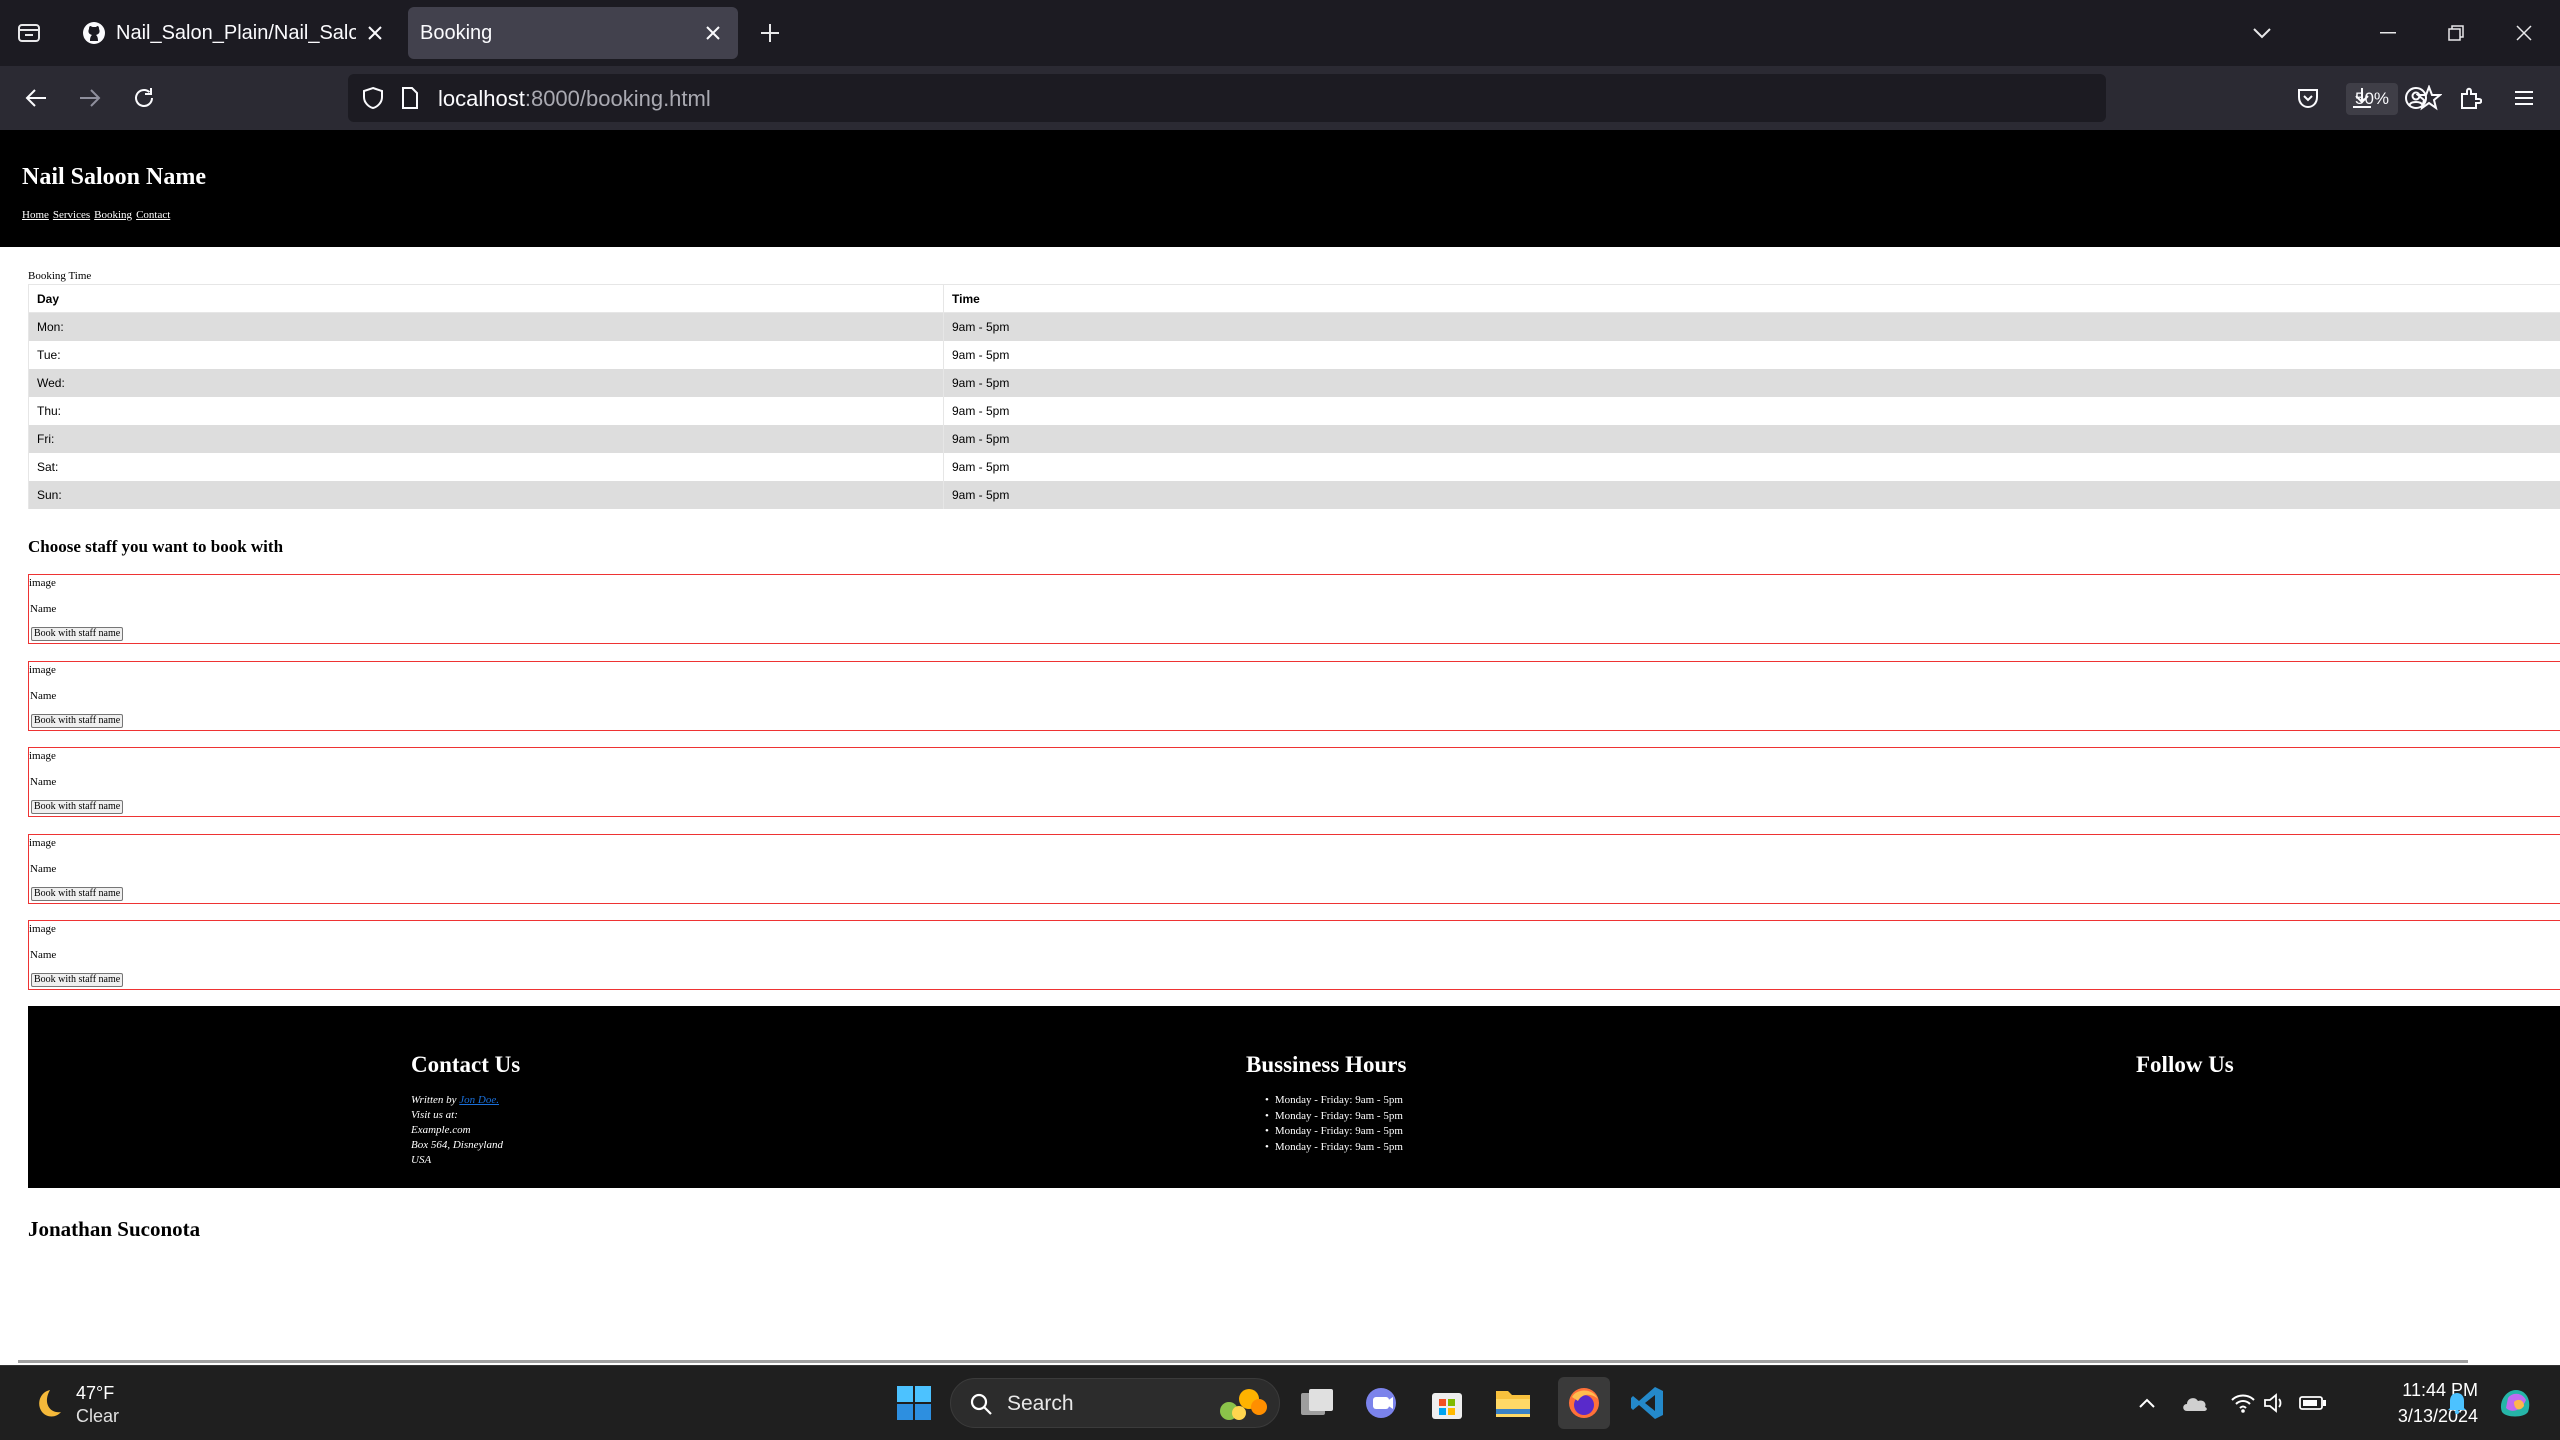  I want to click on copilot-button, so click(2515, 1403).